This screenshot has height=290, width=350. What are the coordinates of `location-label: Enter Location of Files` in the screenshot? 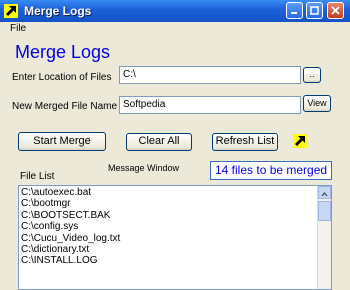 It's located at (62, 77).